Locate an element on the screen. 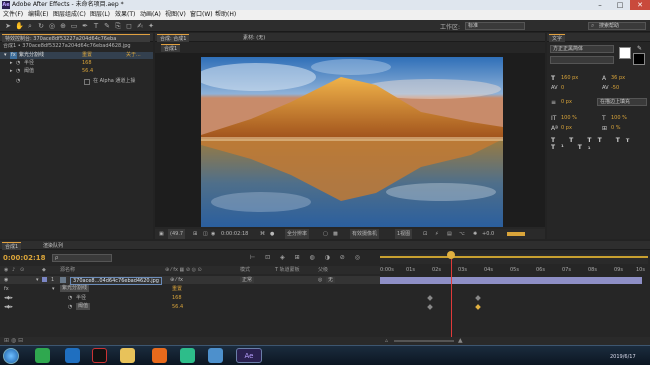 This screenshot has height=365, width=650. ie-browser-icon is located at coordinates (72, 355).